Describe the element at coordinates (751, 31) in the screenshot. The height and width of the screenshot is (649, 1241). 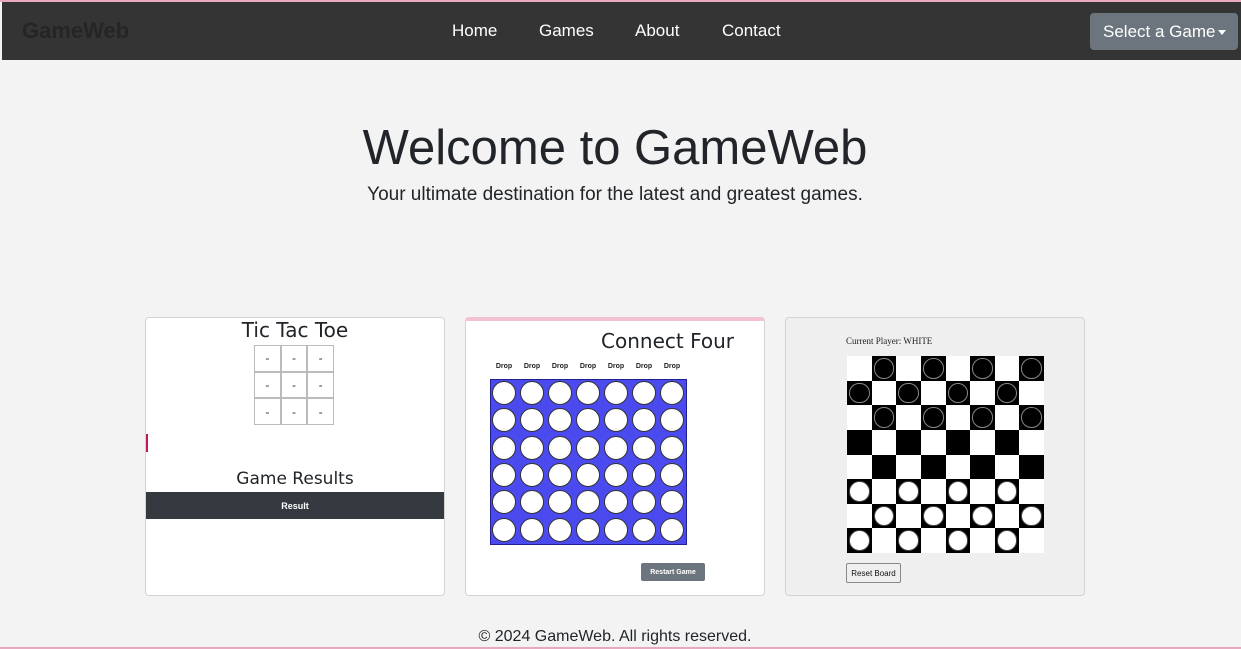
I see `nav-link-contact: Contact` at that location.